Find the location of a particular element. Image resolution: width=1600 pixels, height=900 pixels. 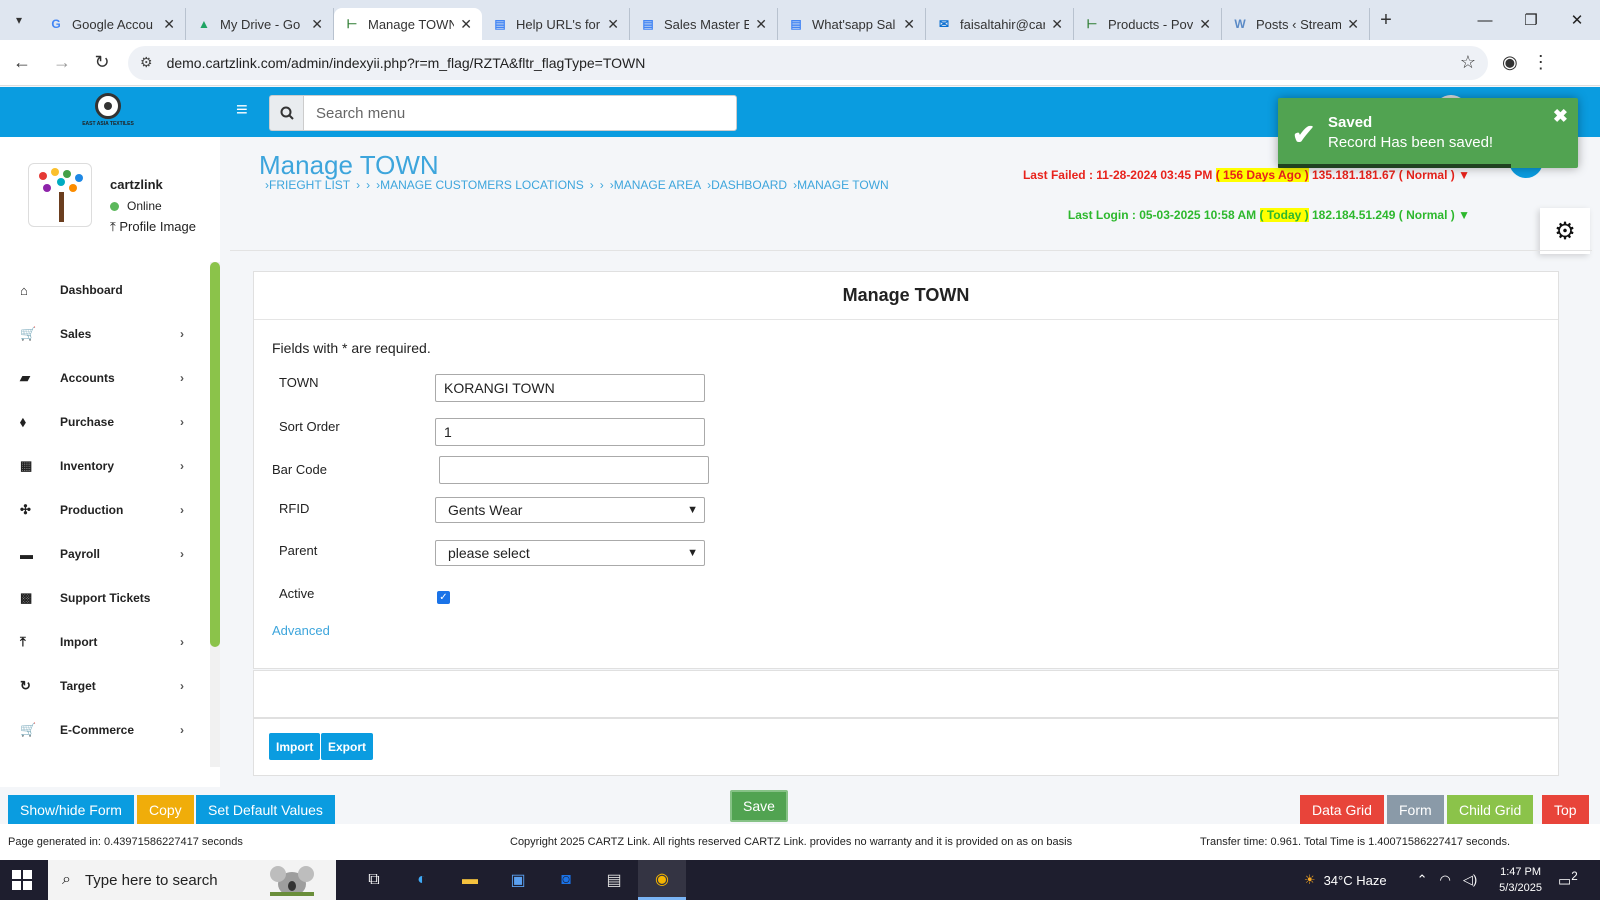

export-button: Export is located at coordinates (347, 746).